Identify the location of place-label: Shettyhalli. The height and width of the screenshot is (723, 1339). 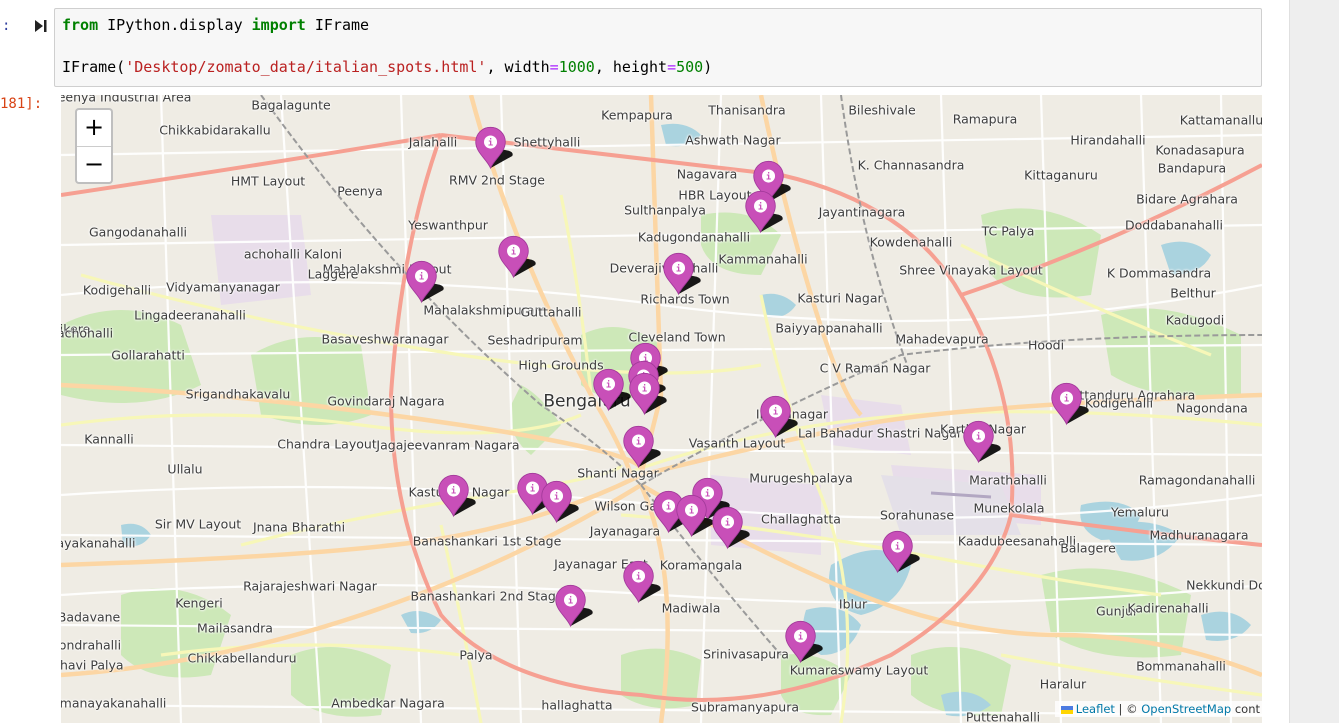
(547, 142).